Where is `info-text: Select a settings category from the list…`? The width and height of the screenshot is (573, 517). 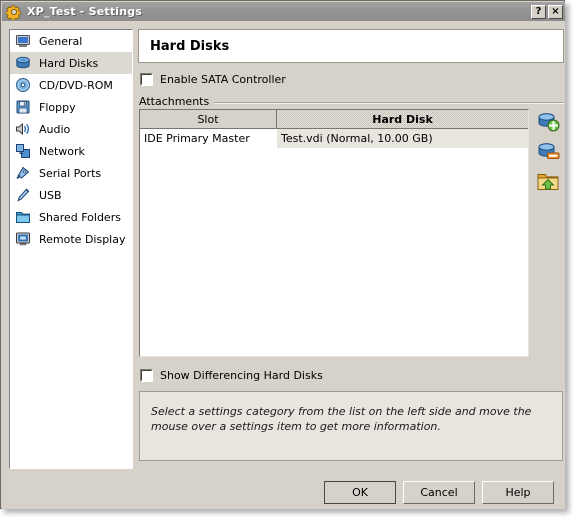 info-text: Select a settings category from the list… is located at coordinates (341, 419).